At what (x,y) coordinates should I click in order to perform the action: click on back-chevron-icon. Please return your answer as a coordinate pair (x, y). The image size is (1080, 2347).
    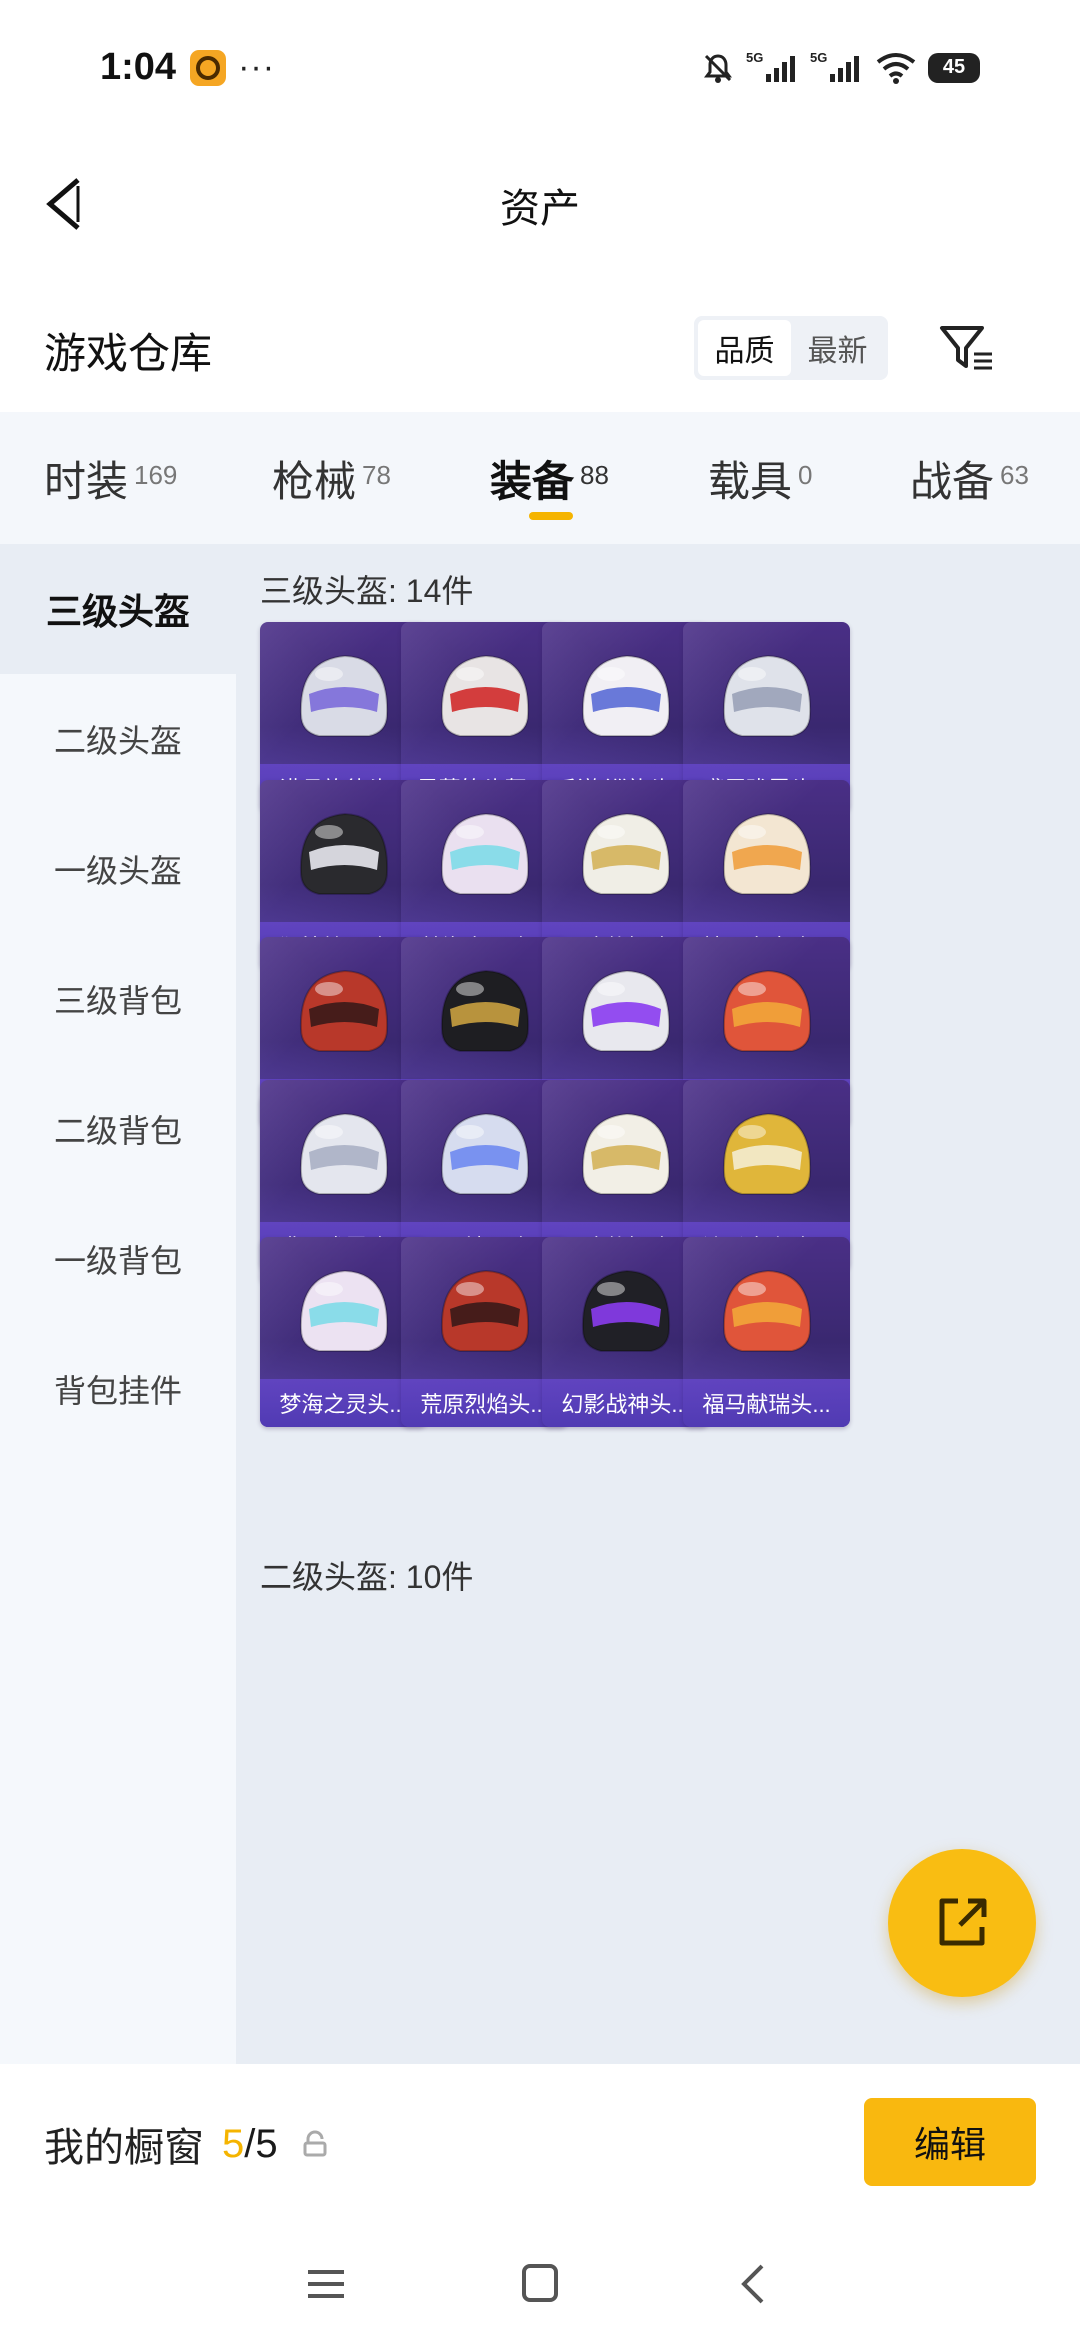
    Looking at the image, I should click on (754, 2284).